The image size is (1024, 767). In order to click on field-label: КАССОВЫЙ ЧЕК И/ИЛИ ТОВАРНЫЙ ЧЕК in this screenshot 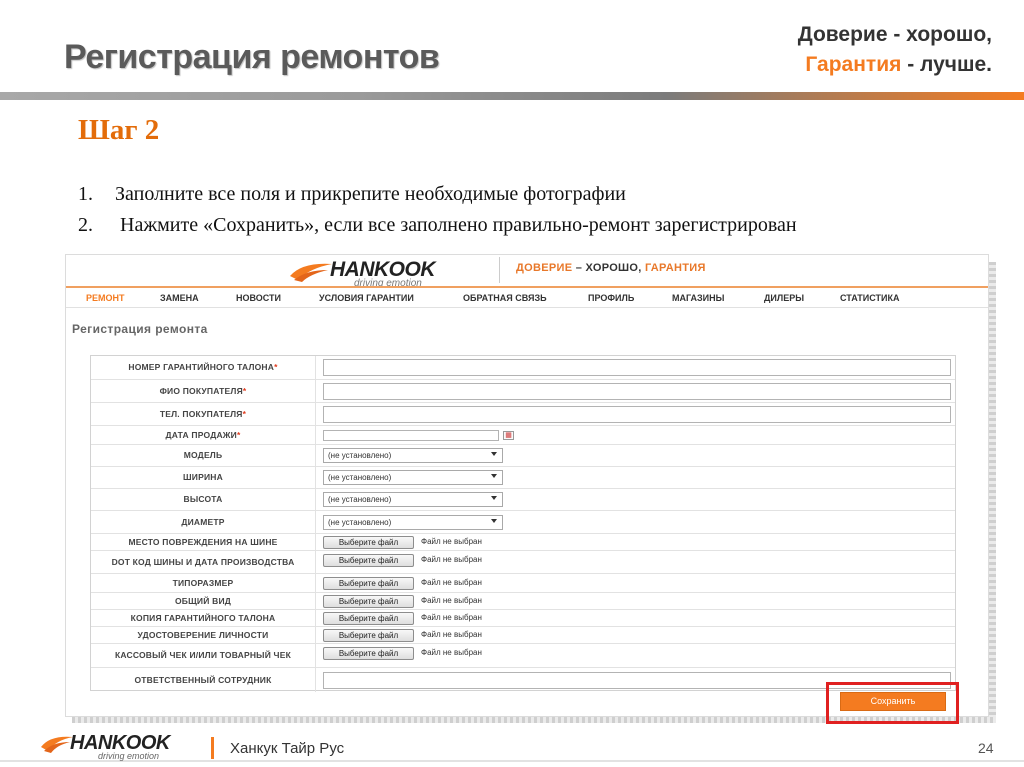, I will do `click(203, 655)`.